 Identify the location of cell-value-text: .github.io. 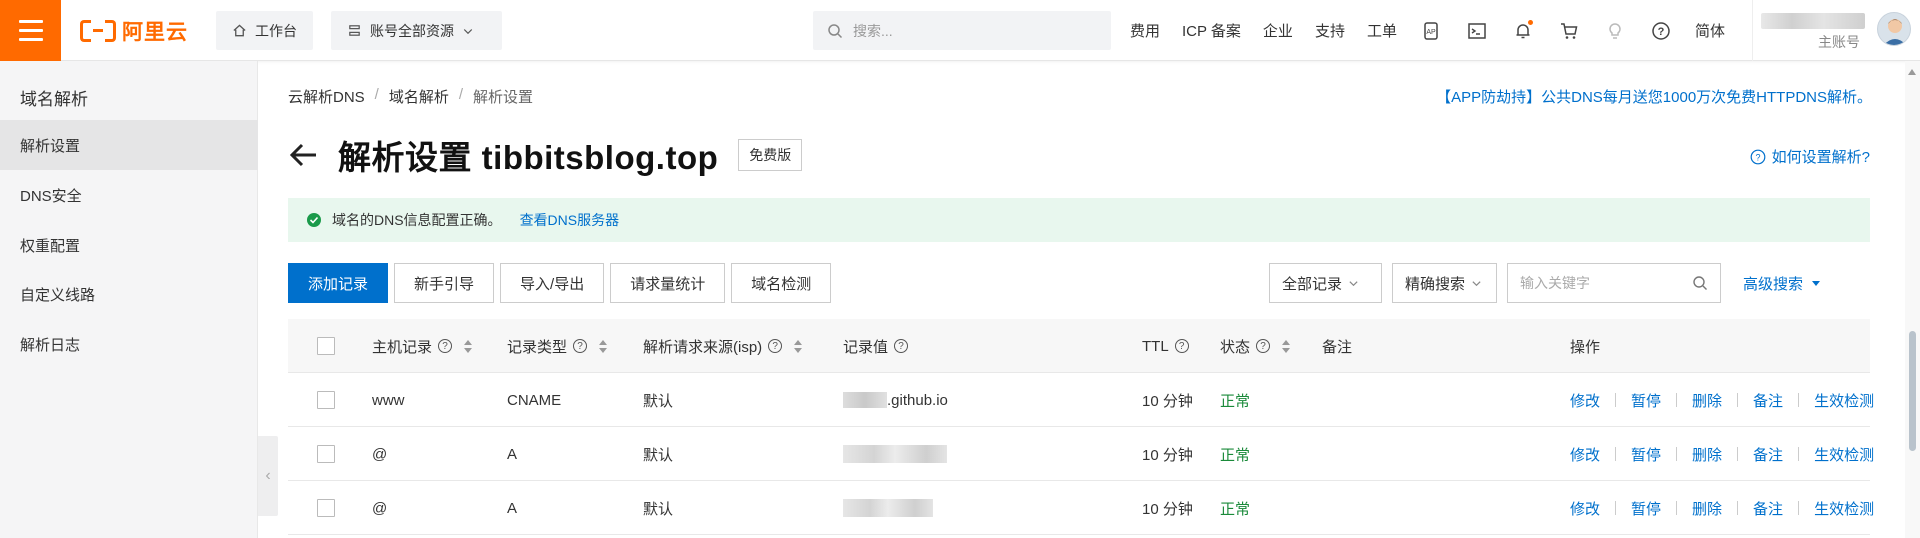
(917, 400).